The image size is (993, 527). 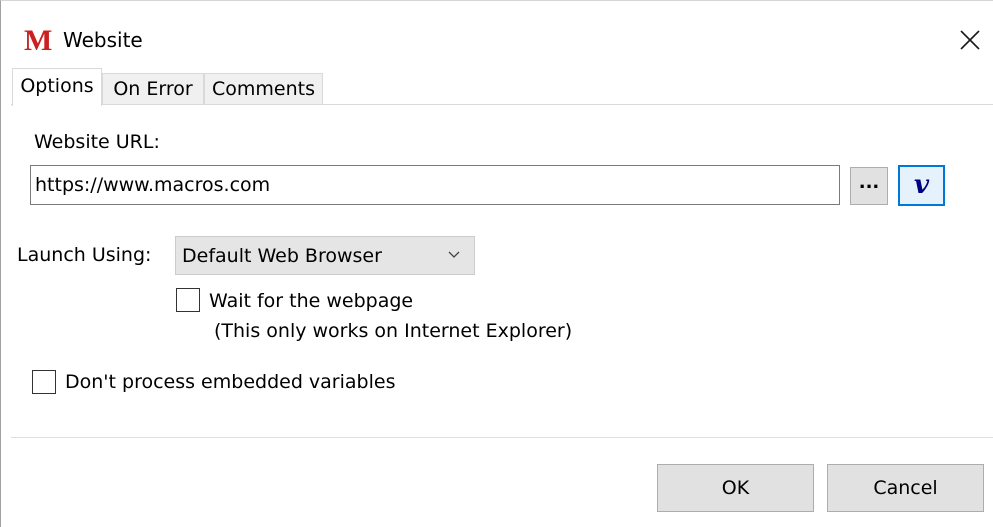 What do you see at coordinates (38, 40) in the screenshot?
I see `app-logo-icon: M` at bounding box center [38, 40].